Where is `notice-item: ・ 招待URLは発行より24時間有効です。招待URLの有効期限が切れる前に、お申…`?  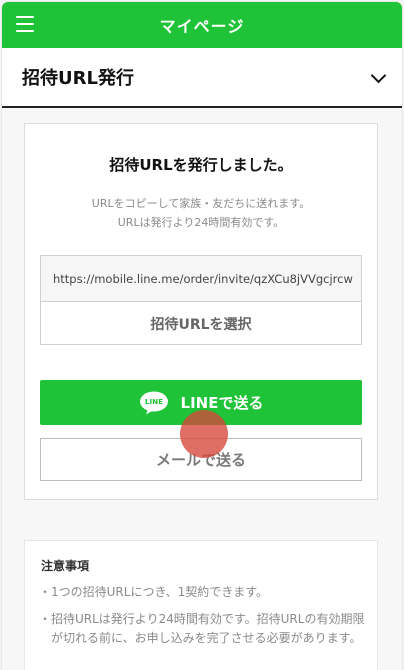 notice-item: ・ 招待URLは発行より24時間有効です。招待URLの有効期限が切れる前に、お申… is located at coordinates (202, 629).